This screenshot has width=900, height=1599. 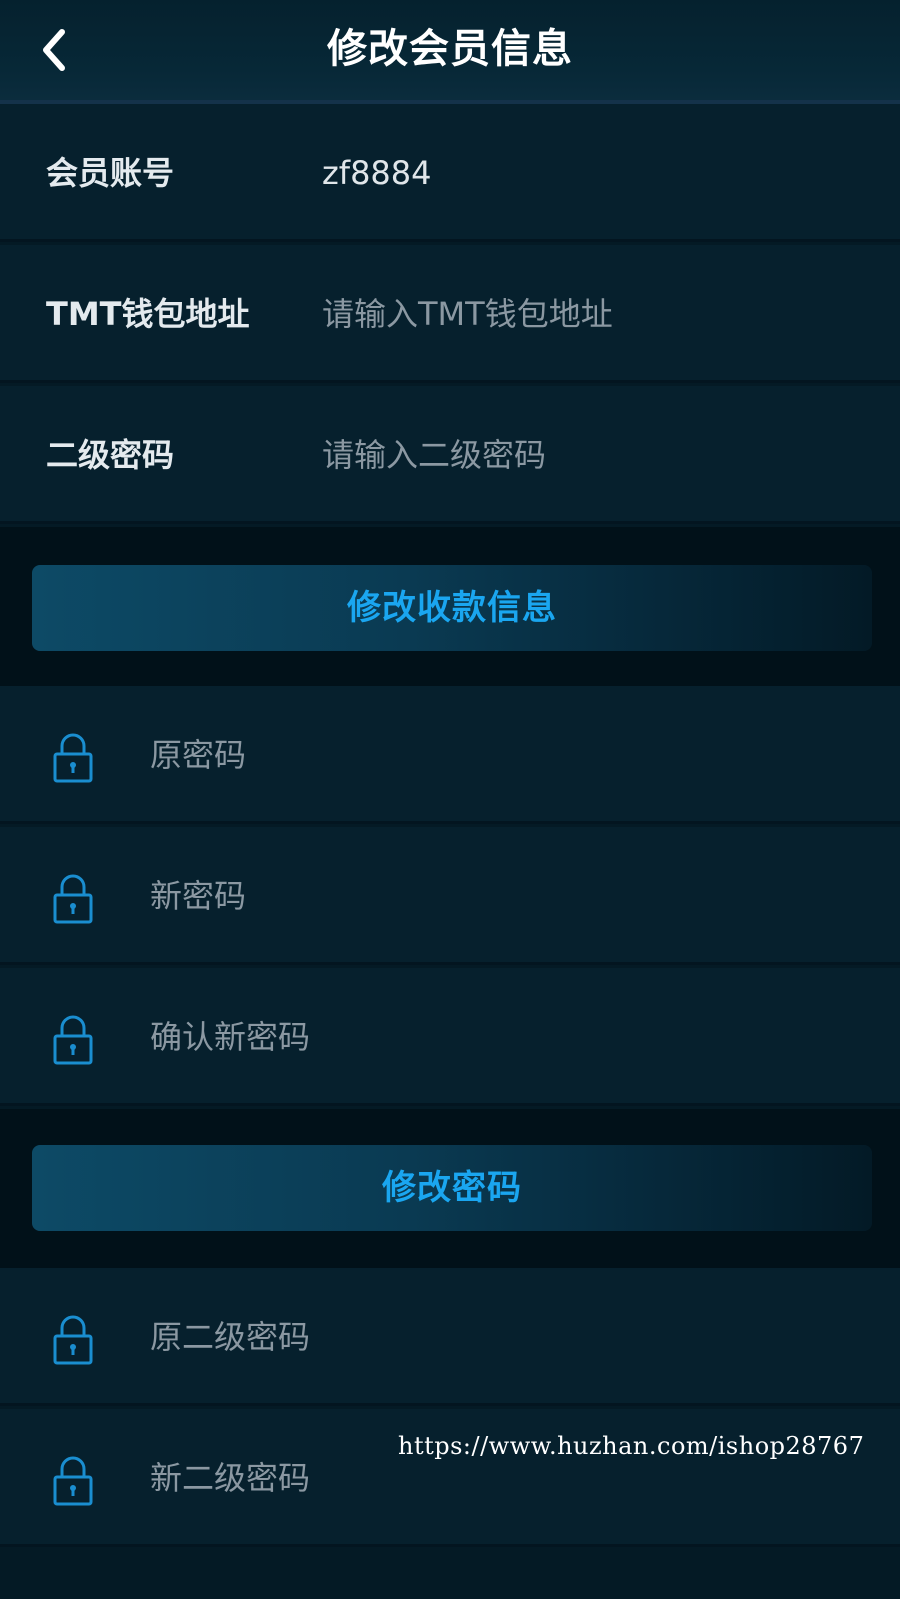 I want to click on new-password-input, so click(x=510, y=896).